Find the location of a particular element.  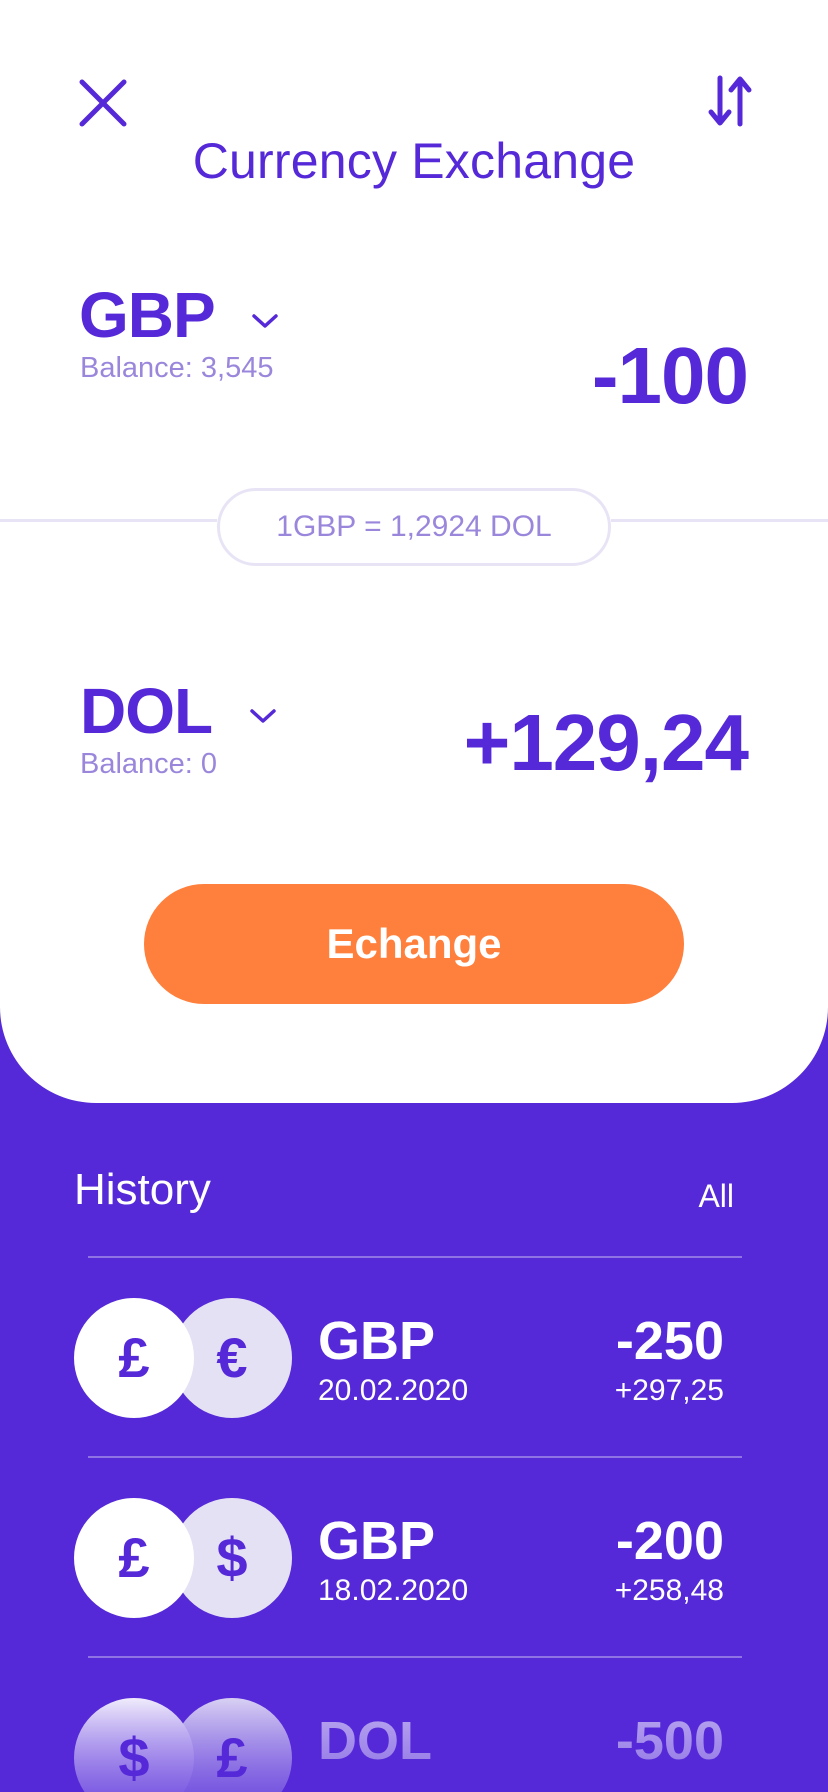

dollar-coin-icon: $ is located at coordinates (134, 1745).